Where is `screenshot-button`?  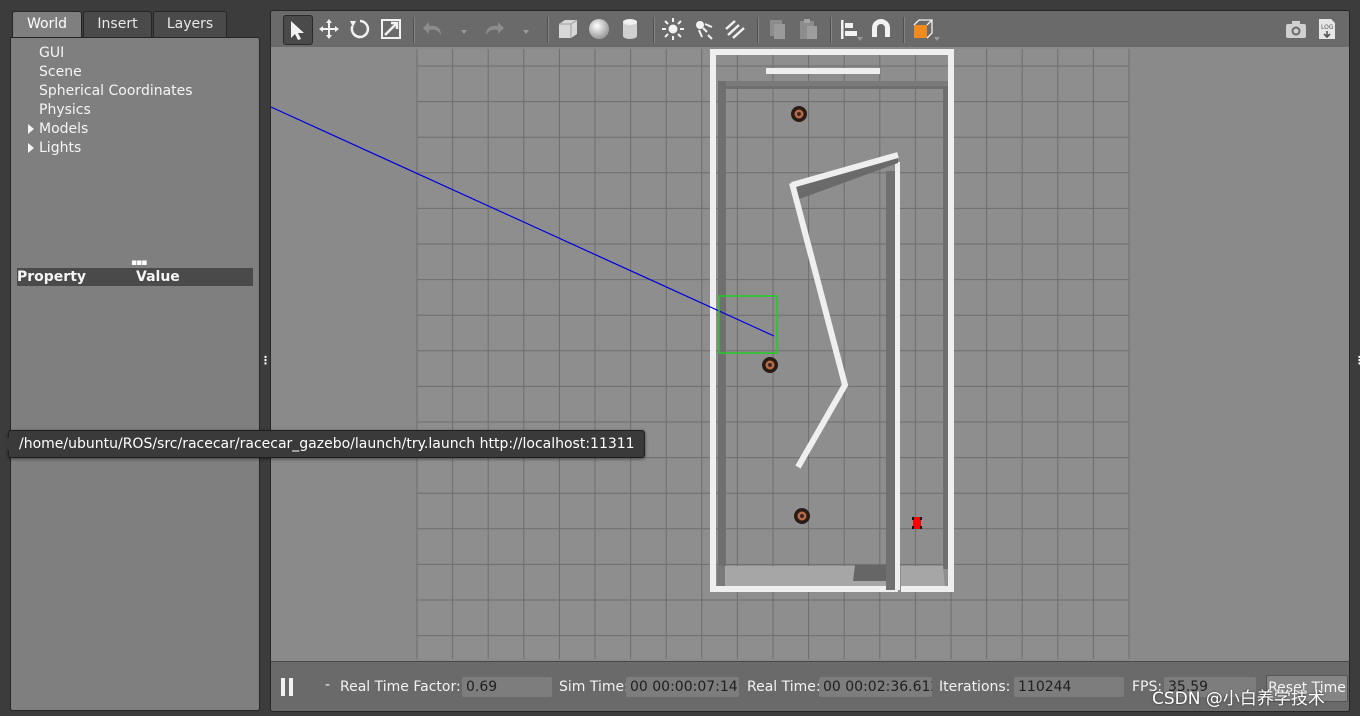
screenshot-button is located at coordinates (1296, 29).